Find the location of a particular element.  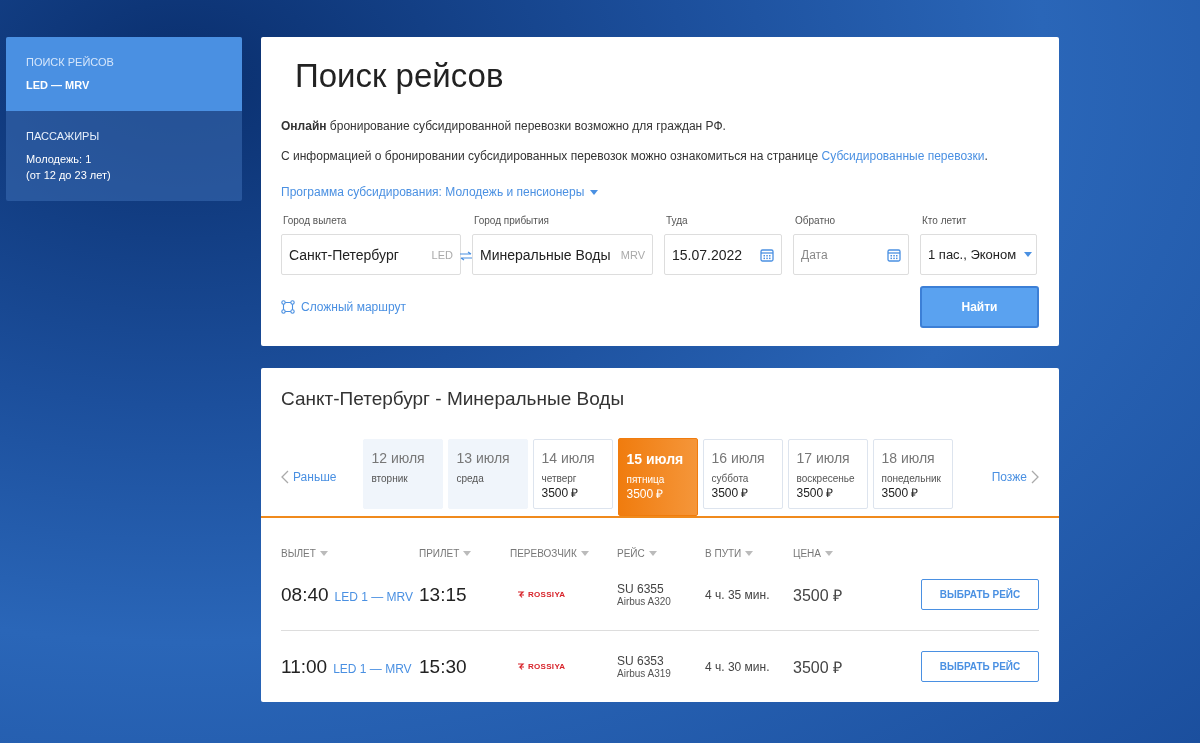

date-tab: 17 июля воскресенье 3500 ₽ is located at coordinates (828, 474).